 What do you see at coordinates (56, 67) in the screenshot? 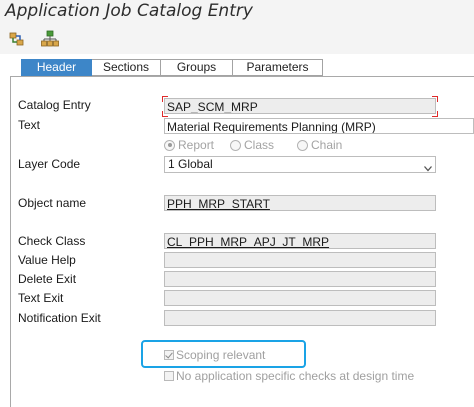
I see `tab-header: Header` at bounding box center [56, 67].